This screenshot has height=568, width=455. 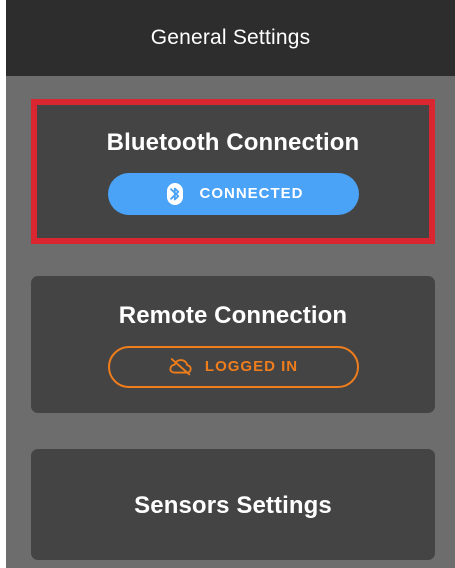 I want to click on bluetooth-icon, so click(x=174, y=193).